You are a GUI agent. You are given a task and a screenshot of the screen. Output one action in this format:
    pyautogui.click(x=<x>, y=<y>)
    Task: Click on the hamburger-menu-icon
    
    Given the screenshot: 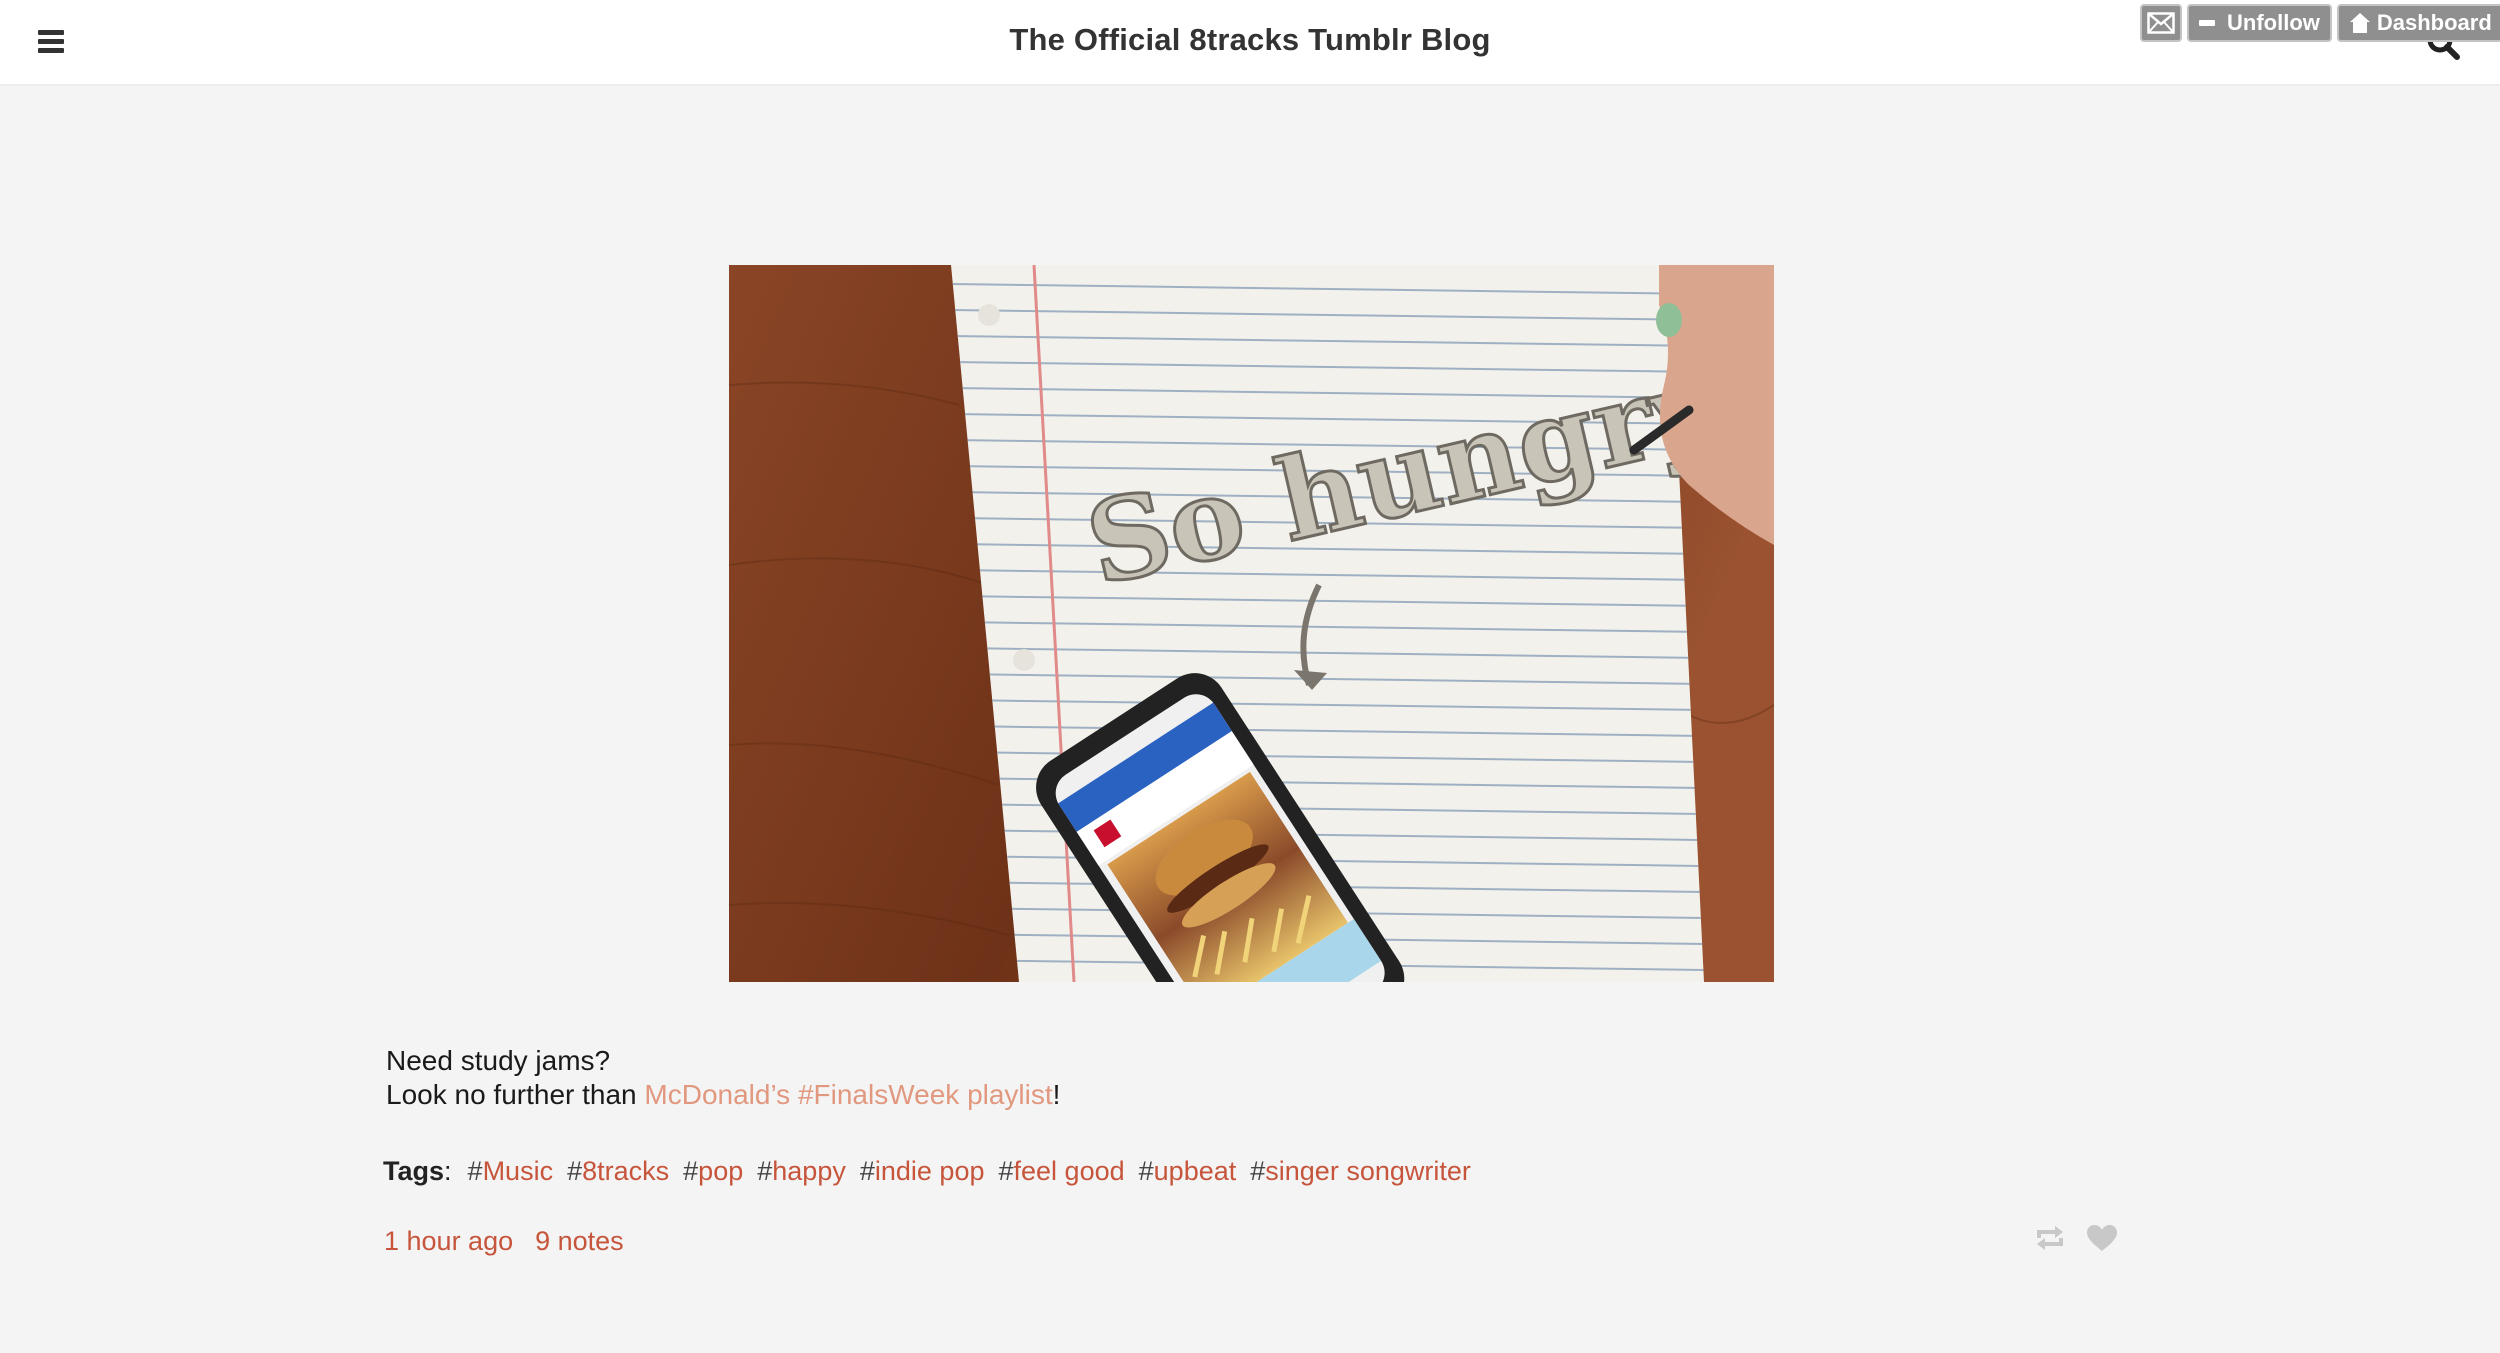 What is the action you would take?
    pyautogui.click(x=51, y=42)
    